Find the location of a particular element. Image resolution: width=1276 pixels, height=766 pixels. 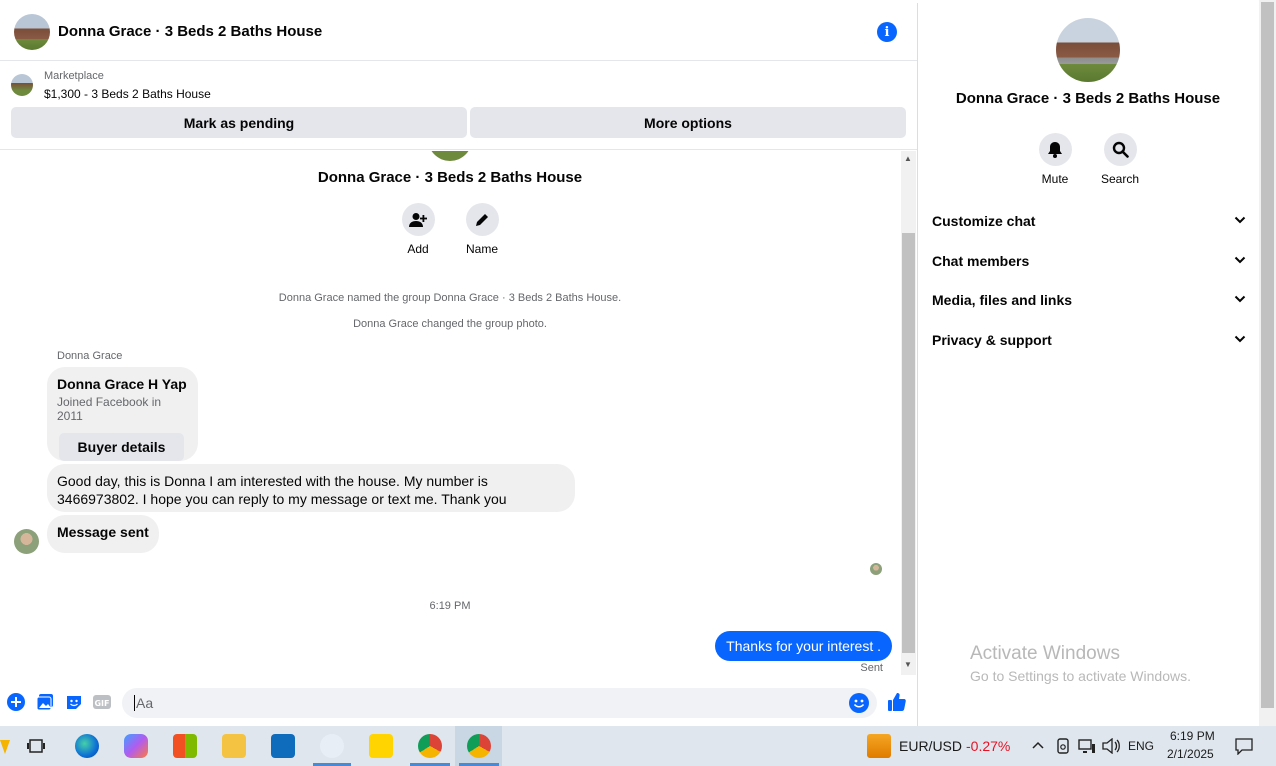

add-label: Add is located at coordinates (418, 249).